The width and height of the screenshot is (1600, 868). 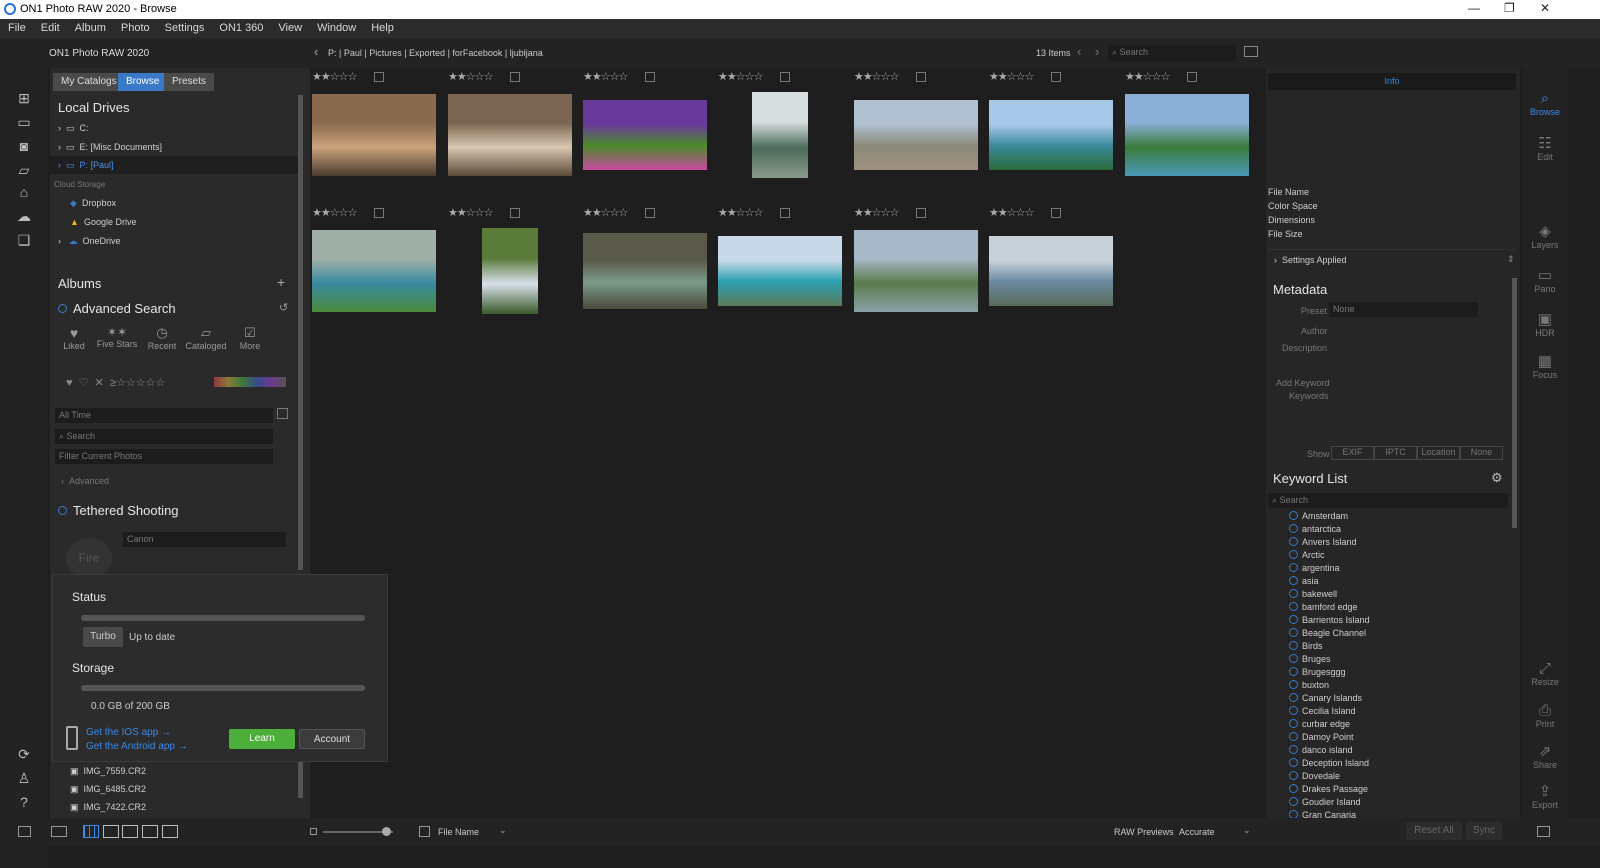 I want to click on grid-view-icon, so click(x=91, y=831).